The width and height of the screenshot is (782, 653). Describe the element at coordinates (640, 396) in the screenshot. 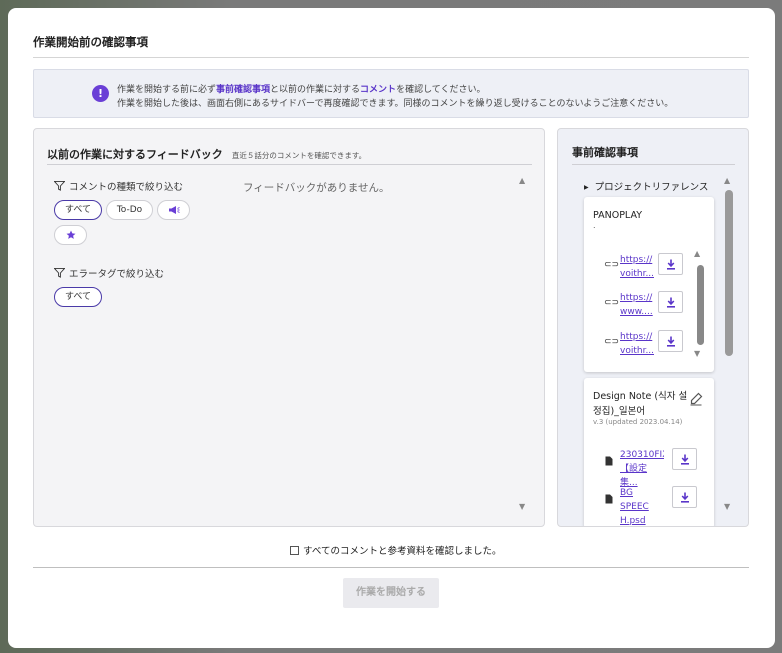

I see `card-title-line-1: Design Note (식자 설` at that location.